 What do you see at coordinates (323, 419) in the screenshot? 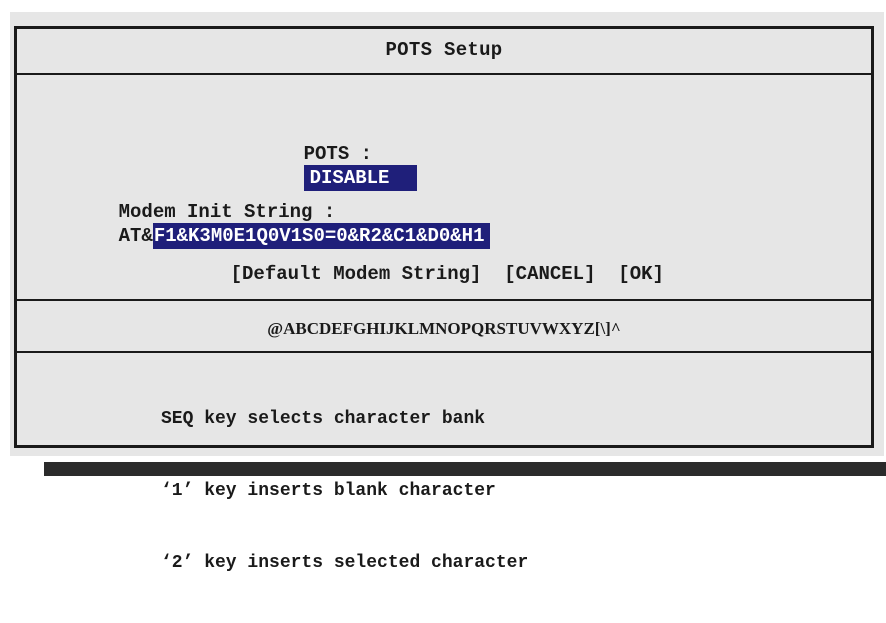
I see `help-line-seq: SEQ key selects character bank` at bounding box center [323, 419].